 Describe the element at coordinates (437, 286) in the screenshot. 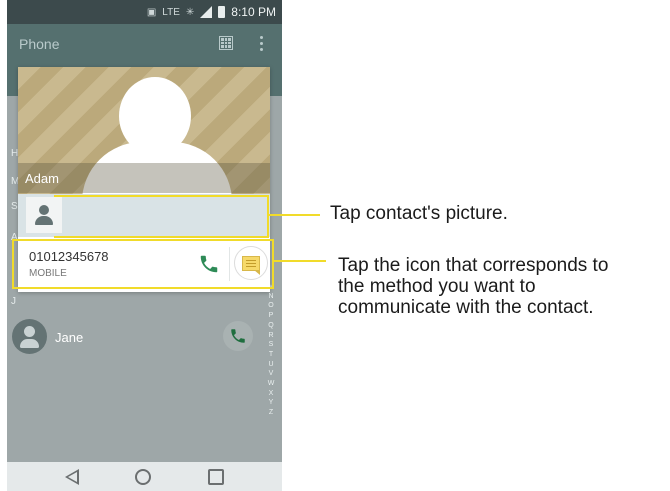

I see `callout-line: the method you want to` at that location.